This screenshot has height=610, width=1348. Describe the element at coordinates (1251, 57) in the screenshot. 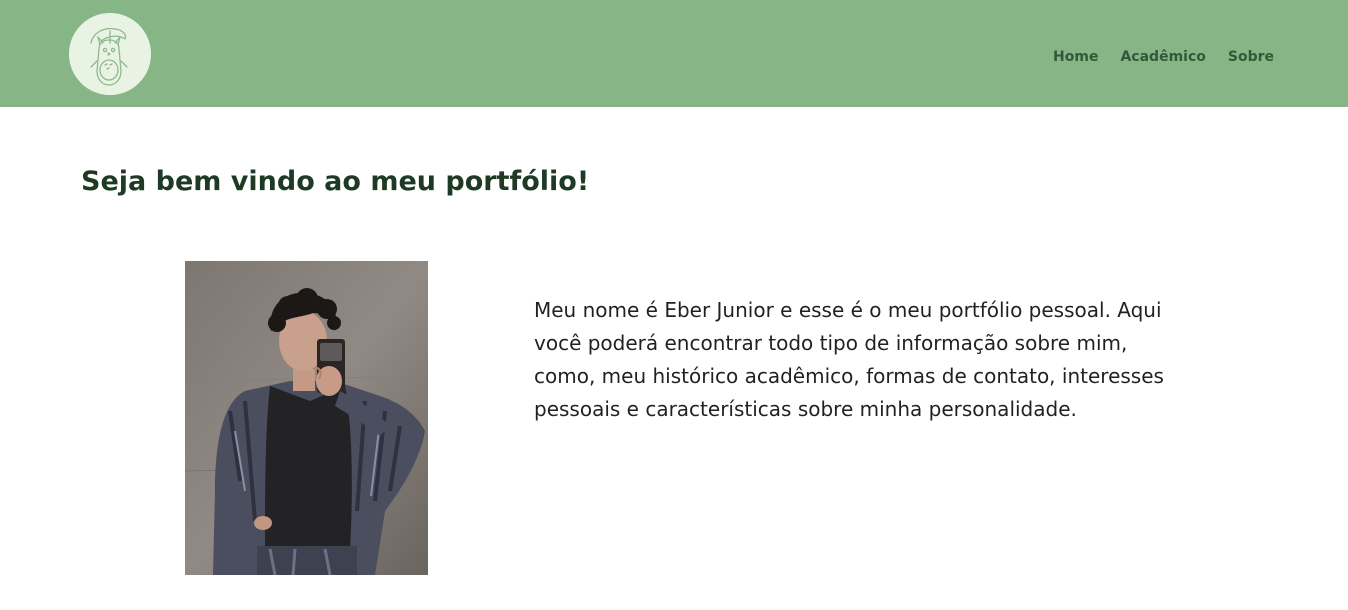

I see `nav-sobre-link: Sobre` at that location.